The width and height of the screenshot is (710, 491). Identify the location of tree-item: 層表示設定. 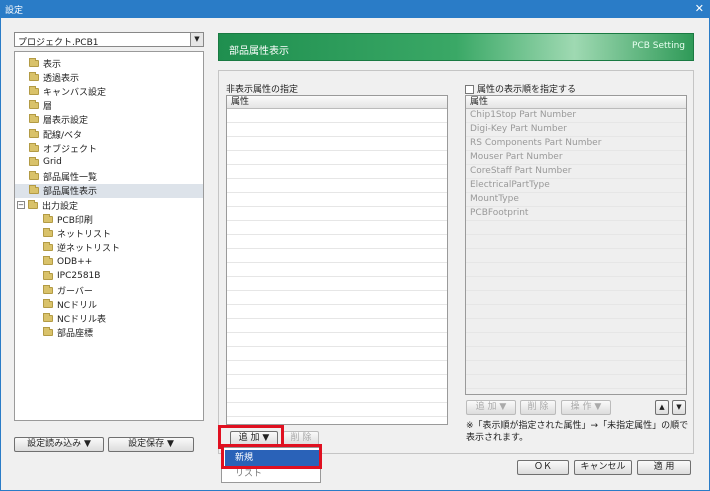
(109, 120).